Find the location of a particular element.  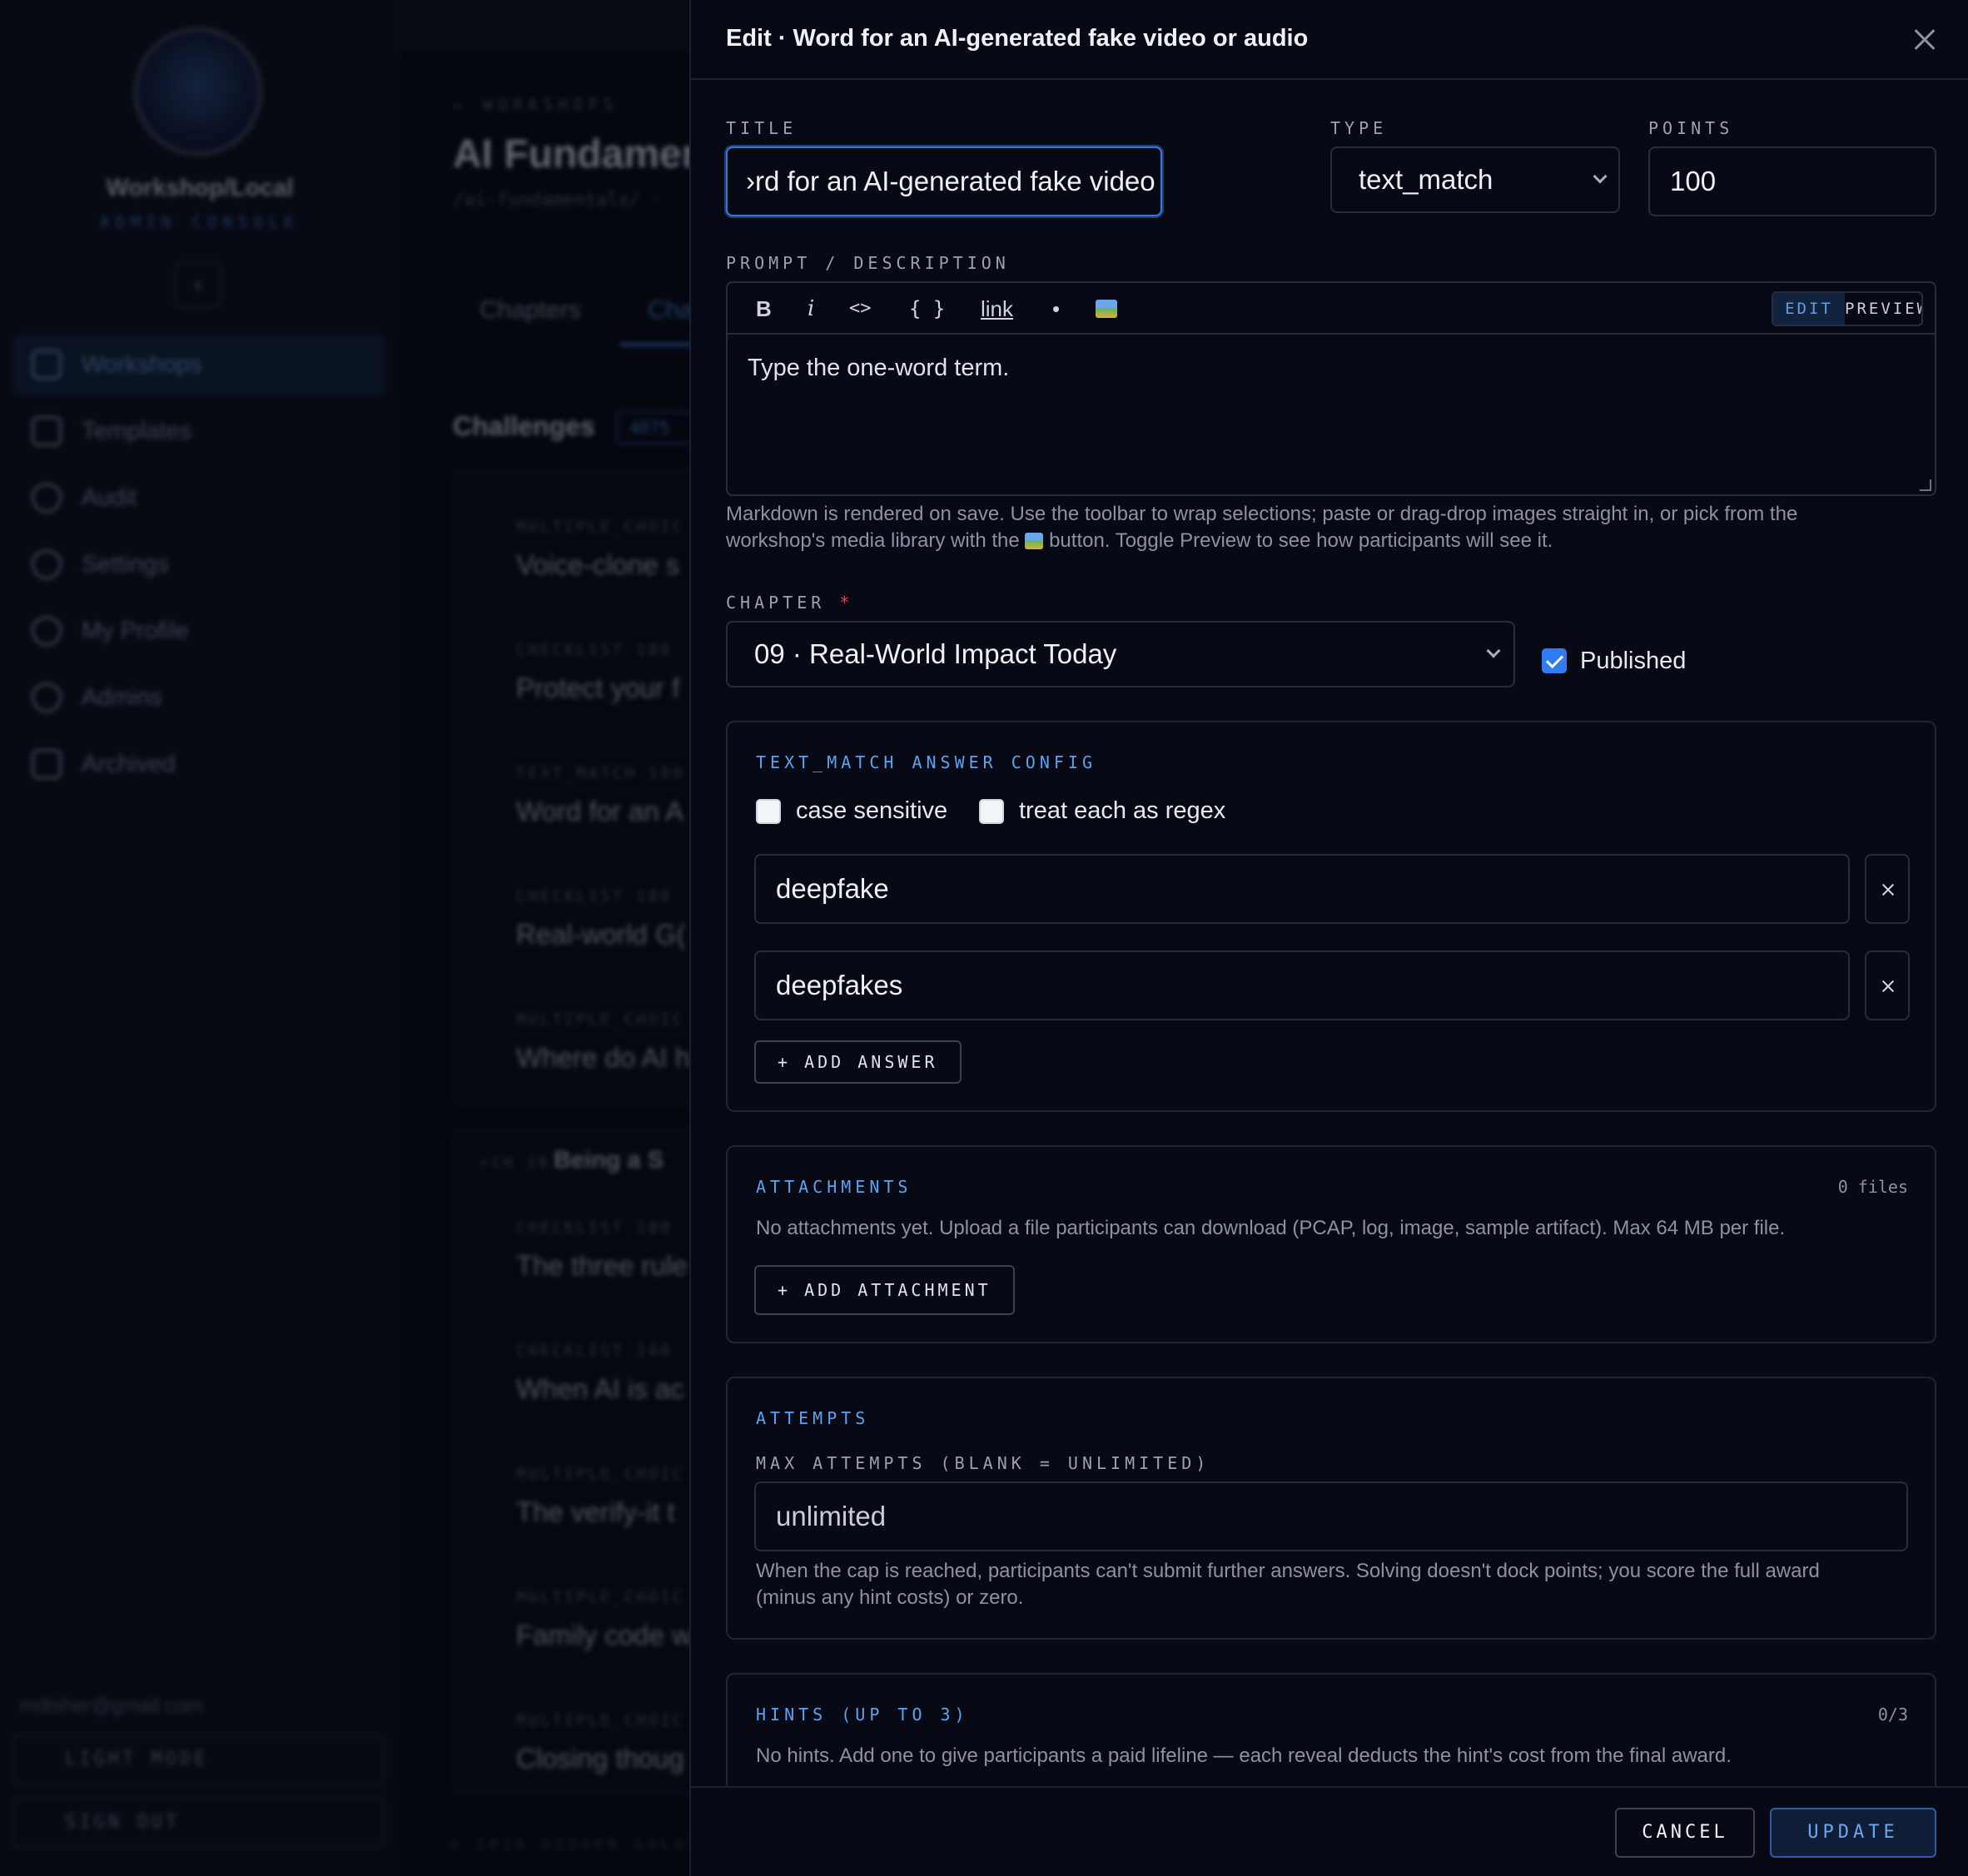

hints-count: 0/3 is located at coordinates (1892, 1715).